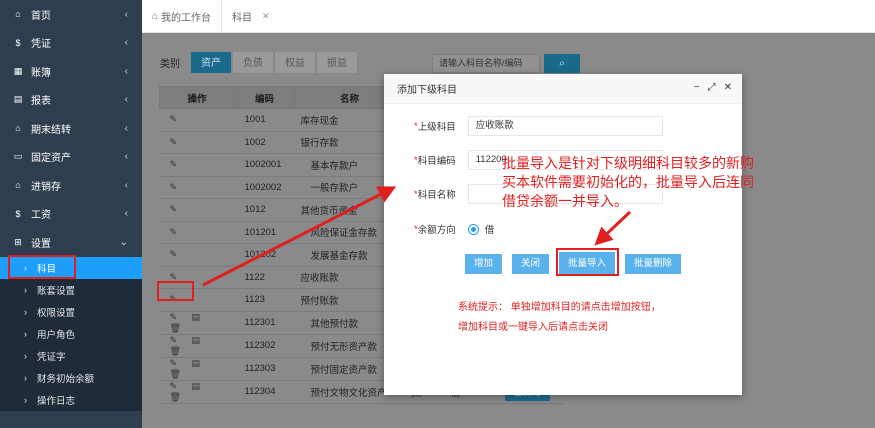  Describe the element at coordinates (41, 216) in the screenshot. I see `nav-item-label: 工资` at that location.